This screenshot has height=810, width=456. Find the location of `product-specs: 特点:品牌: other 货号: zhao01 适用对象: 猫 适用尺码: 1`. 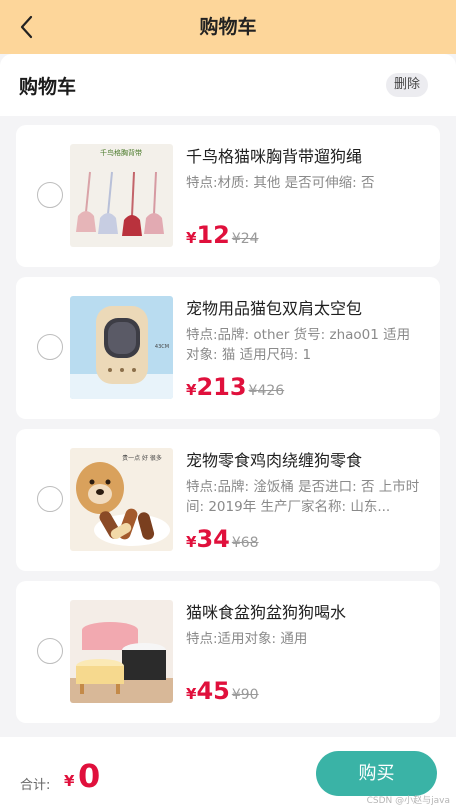

product-specs: 特点:品牌: other 货号: zhao01 适用对象: 猫 适用尺码: 1 is located at coordinates (298, 345).